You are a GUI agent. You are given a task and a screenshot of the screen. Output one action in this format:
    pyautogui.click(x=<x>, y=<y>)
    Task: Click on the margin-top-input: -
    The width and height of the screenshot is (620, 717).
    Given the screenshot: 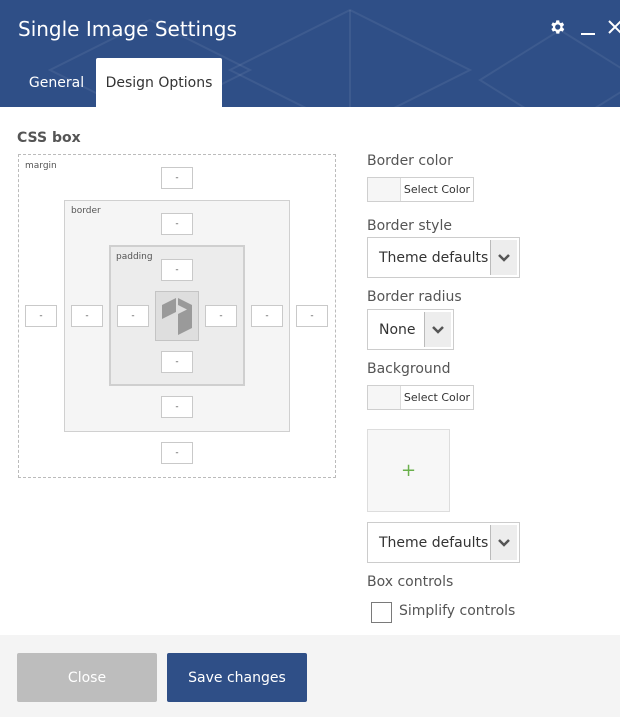 What is the action you would take?
    pyautogui.click(x=177, y=178)
    